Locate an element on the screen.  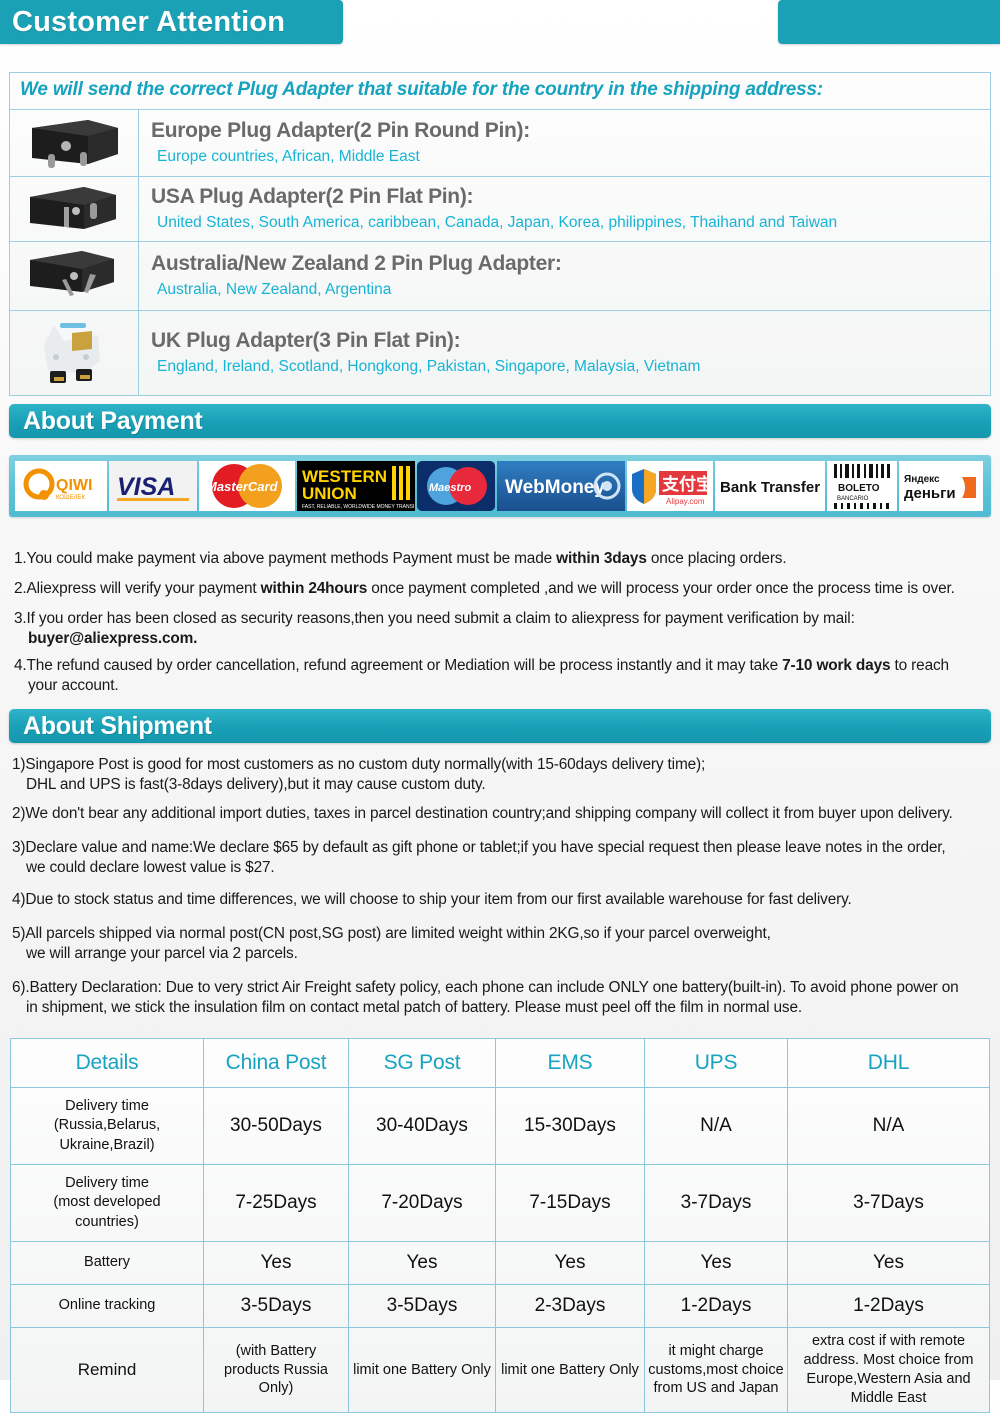
svg-text: Alipay.com is located at coordinates (685, 501).